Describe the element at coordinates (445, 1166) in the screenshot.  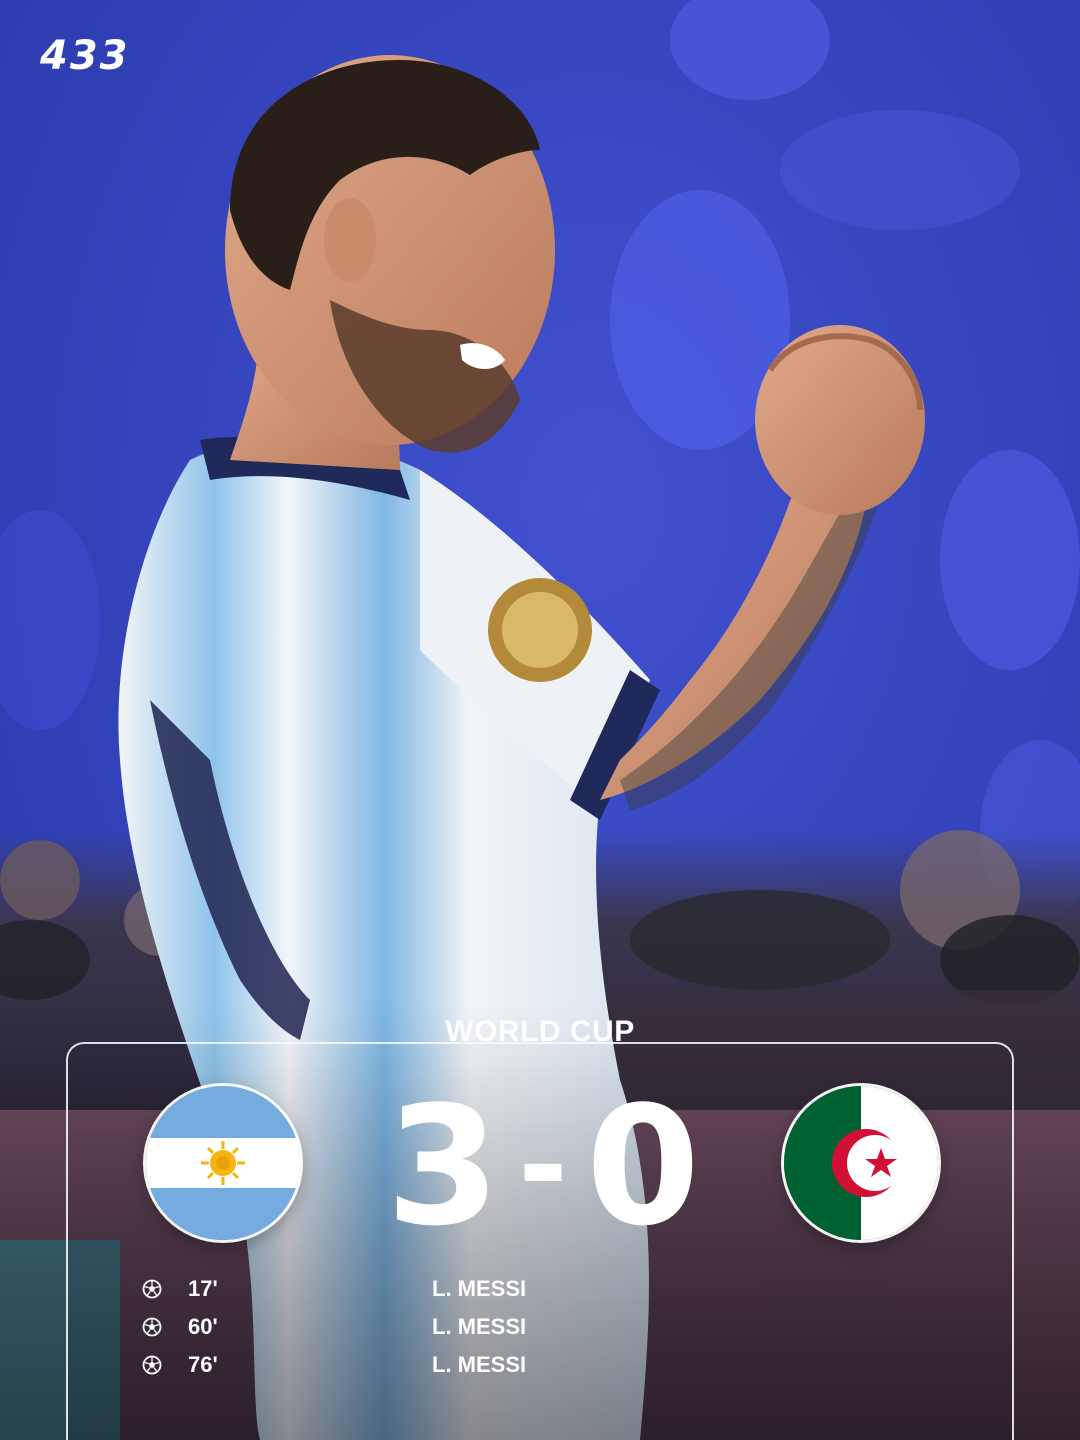
I see `home-score: 3` at that location.